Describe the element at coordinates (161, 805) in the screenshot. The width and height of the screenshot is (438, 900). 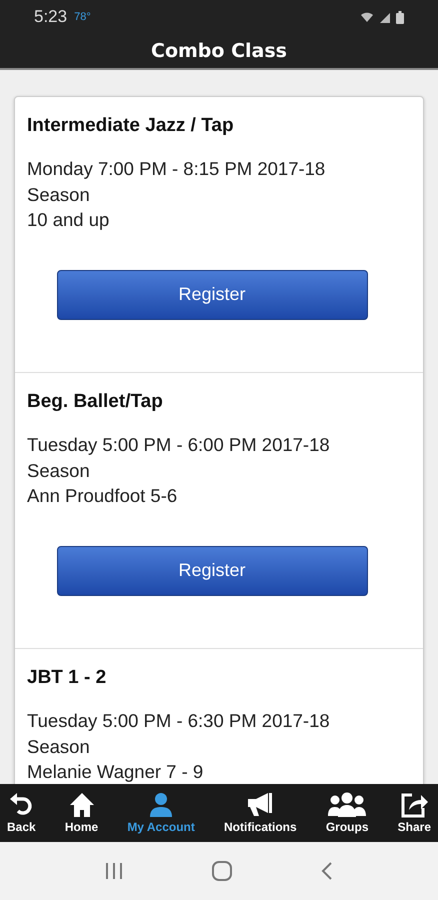
I see `person-icon` at that location.